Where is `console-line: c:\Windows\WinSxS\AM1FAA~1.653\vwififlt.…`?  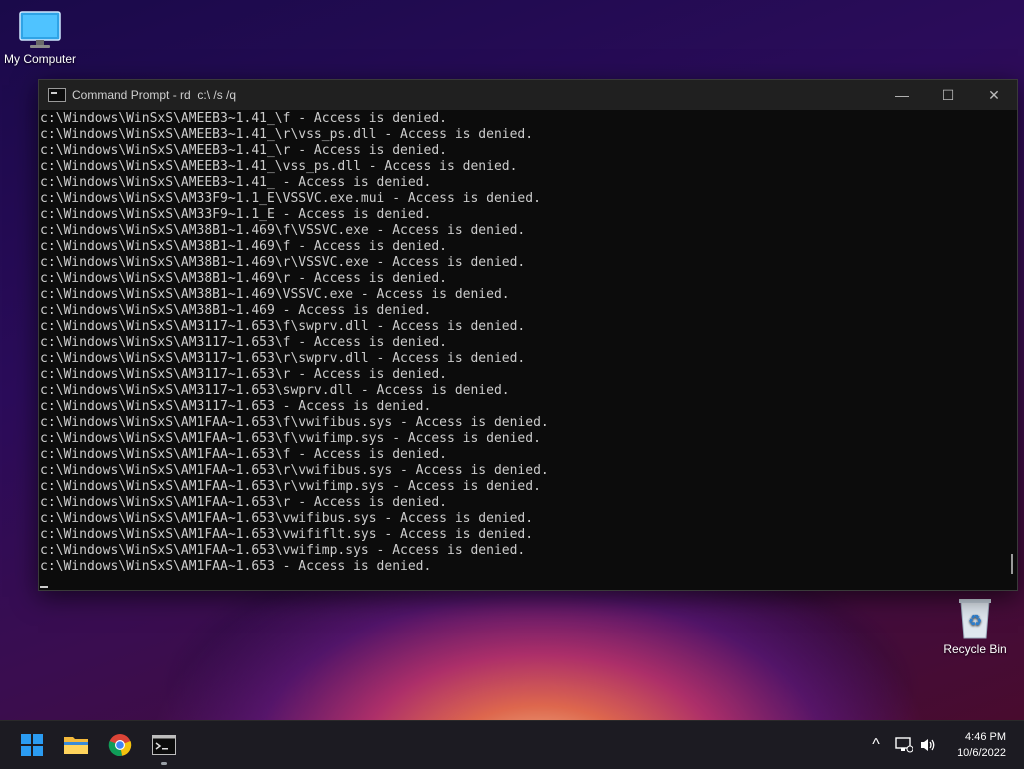
console-line: c:\Windows\WinSxS\AM1FAA~1.653\vwififlt.… is located at coordinates (287, 534).